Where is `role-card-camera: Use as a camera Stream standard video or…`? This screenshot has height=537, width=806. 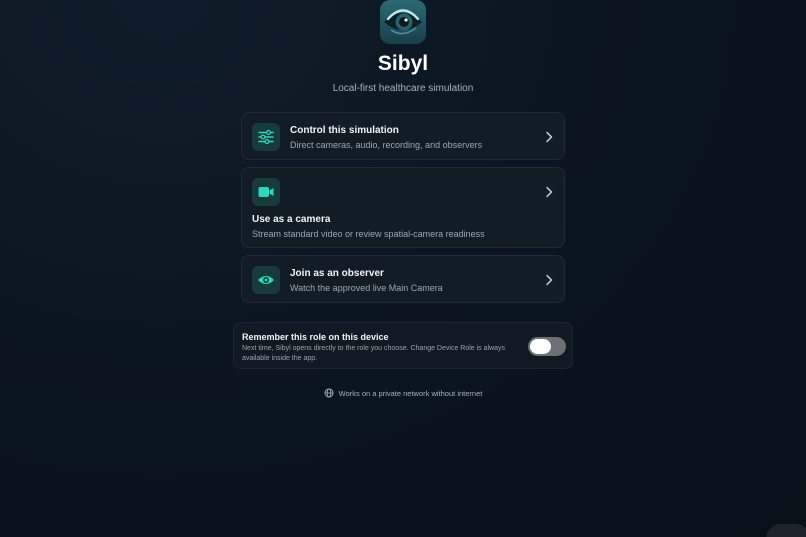 role-card-camera: Use as a camera Stream standard video or… is located at coordinates (403, 207).